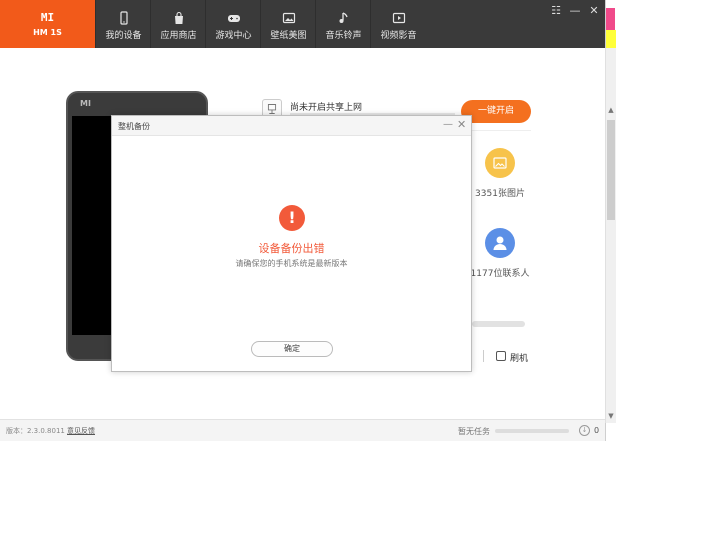 The height and width of the screenshot is (538, 720). Describe the element at coordinates (532, 431) in the screenshot. I see `task-progress-bar` at that location.